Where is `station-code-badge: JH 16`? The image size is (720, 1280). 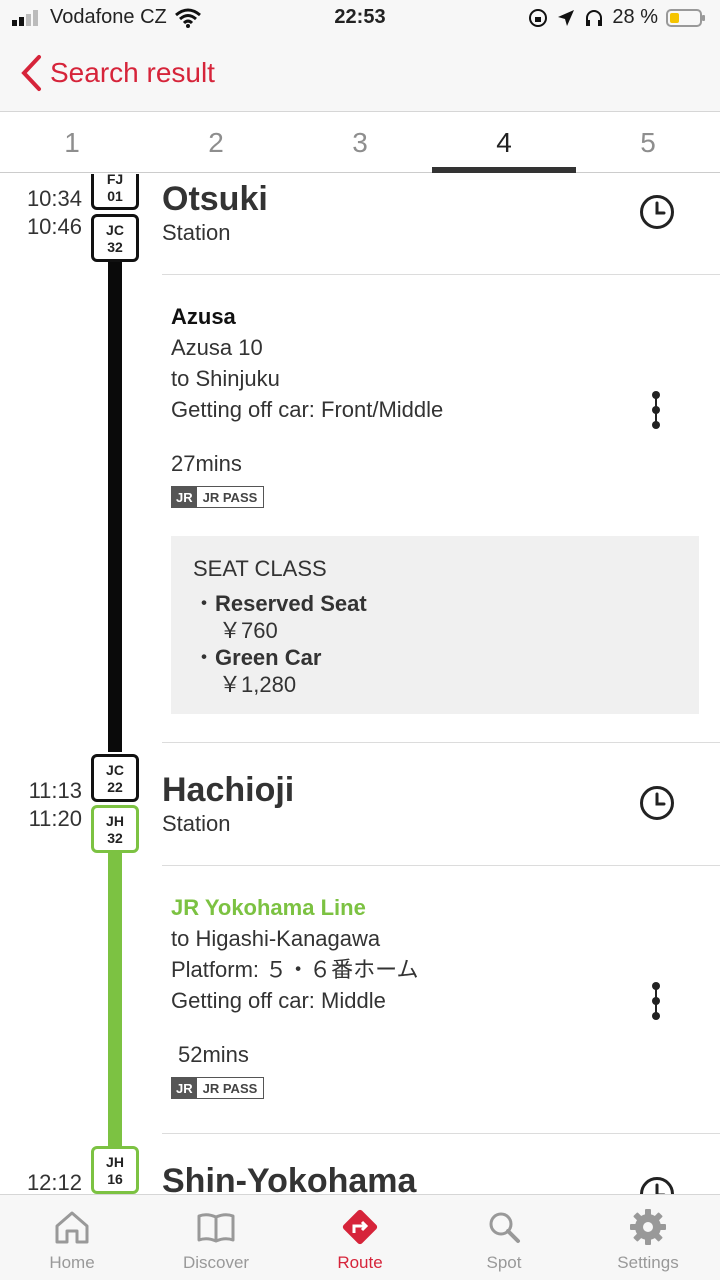 station-code-badge: JH 16 is located at coordinates (115, 1170).